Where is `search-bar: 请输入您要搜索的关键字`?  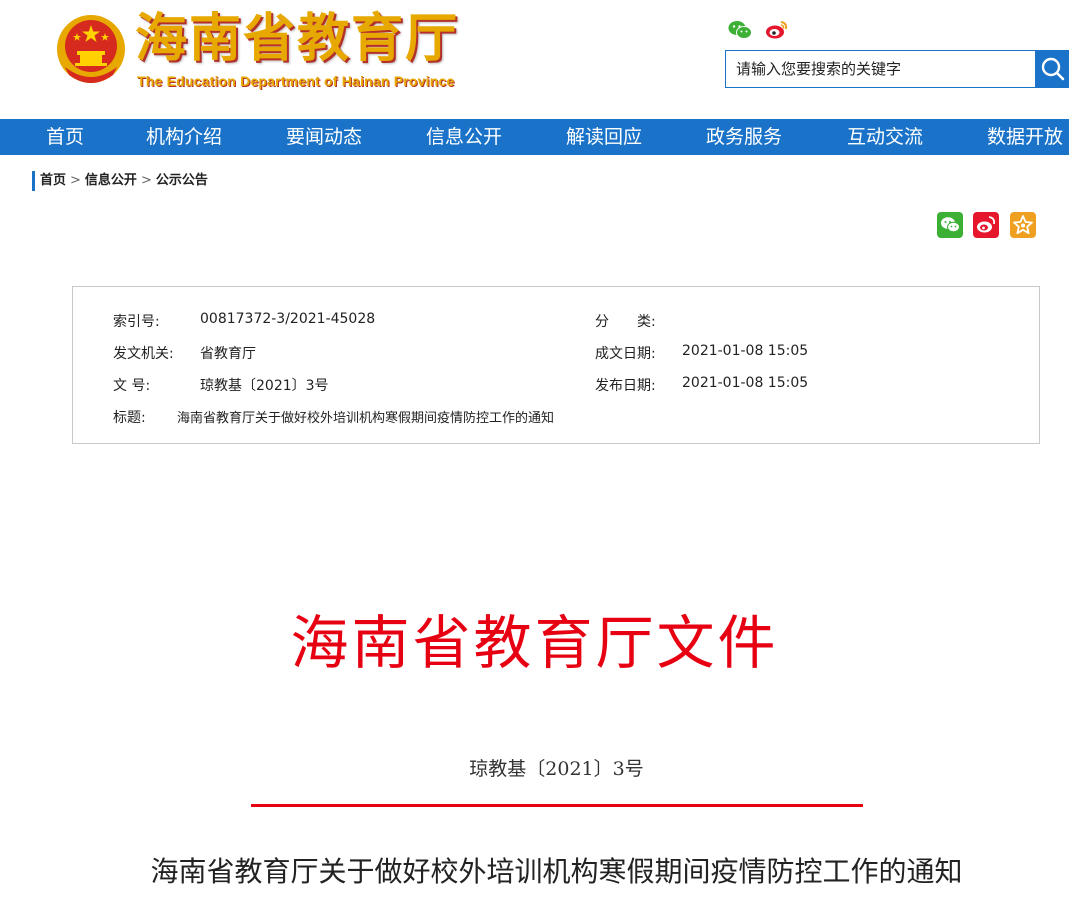 search-bar: 请输入您要搜索的关键字 is located at coordinates (897, 69).